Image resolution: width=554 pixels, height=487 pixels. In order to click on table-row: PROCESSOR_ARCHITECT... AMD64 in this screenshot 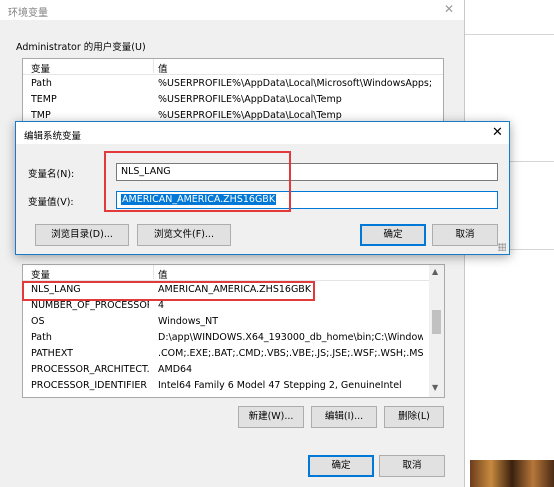, I will do `click(233, 371)`.